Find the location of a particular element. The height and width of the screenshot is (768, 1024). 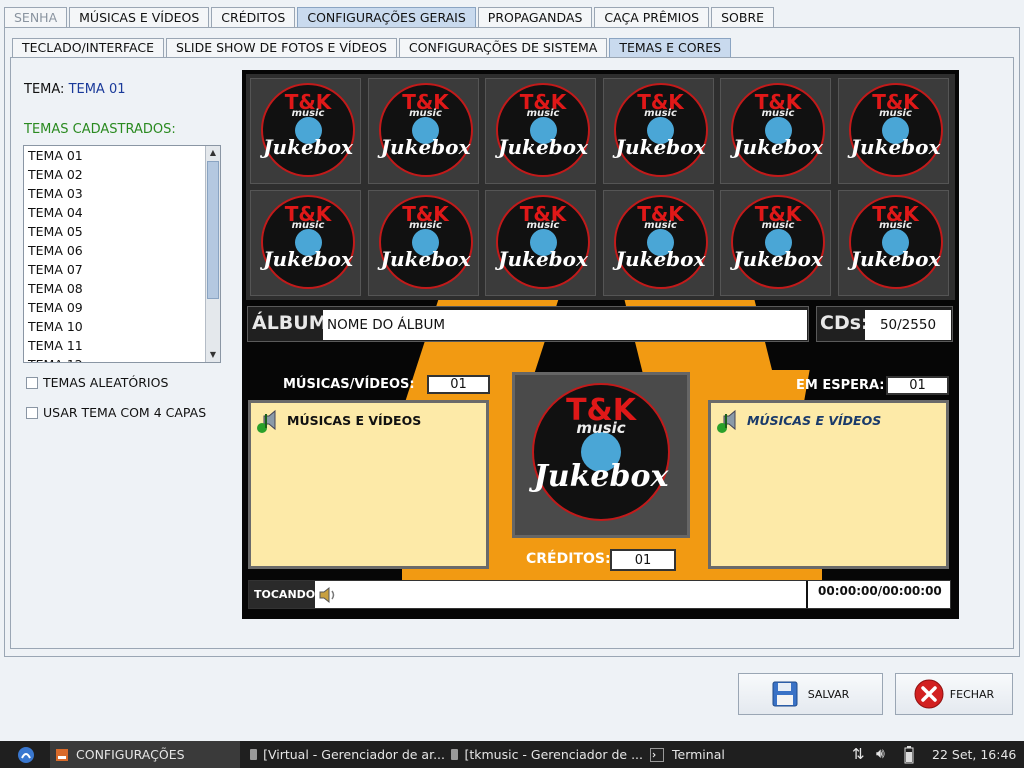

now-playing-bar: TOCANDO: 00:00:00/00:00:00 is located at coordinates (599, 594).